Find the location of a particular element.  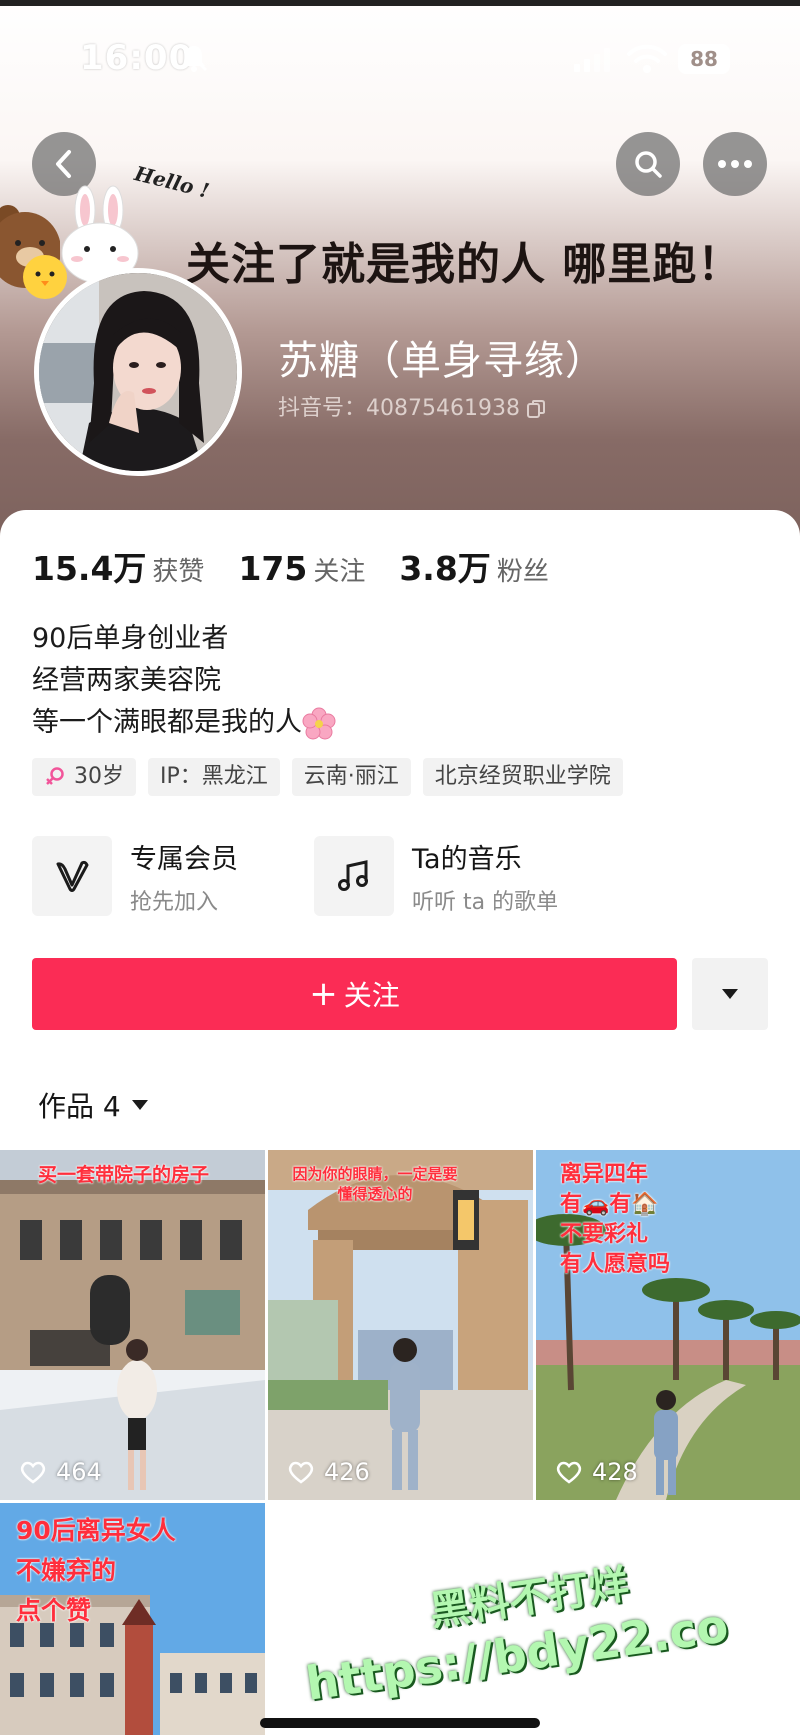

search-icon is located at coordinates (648, 164).